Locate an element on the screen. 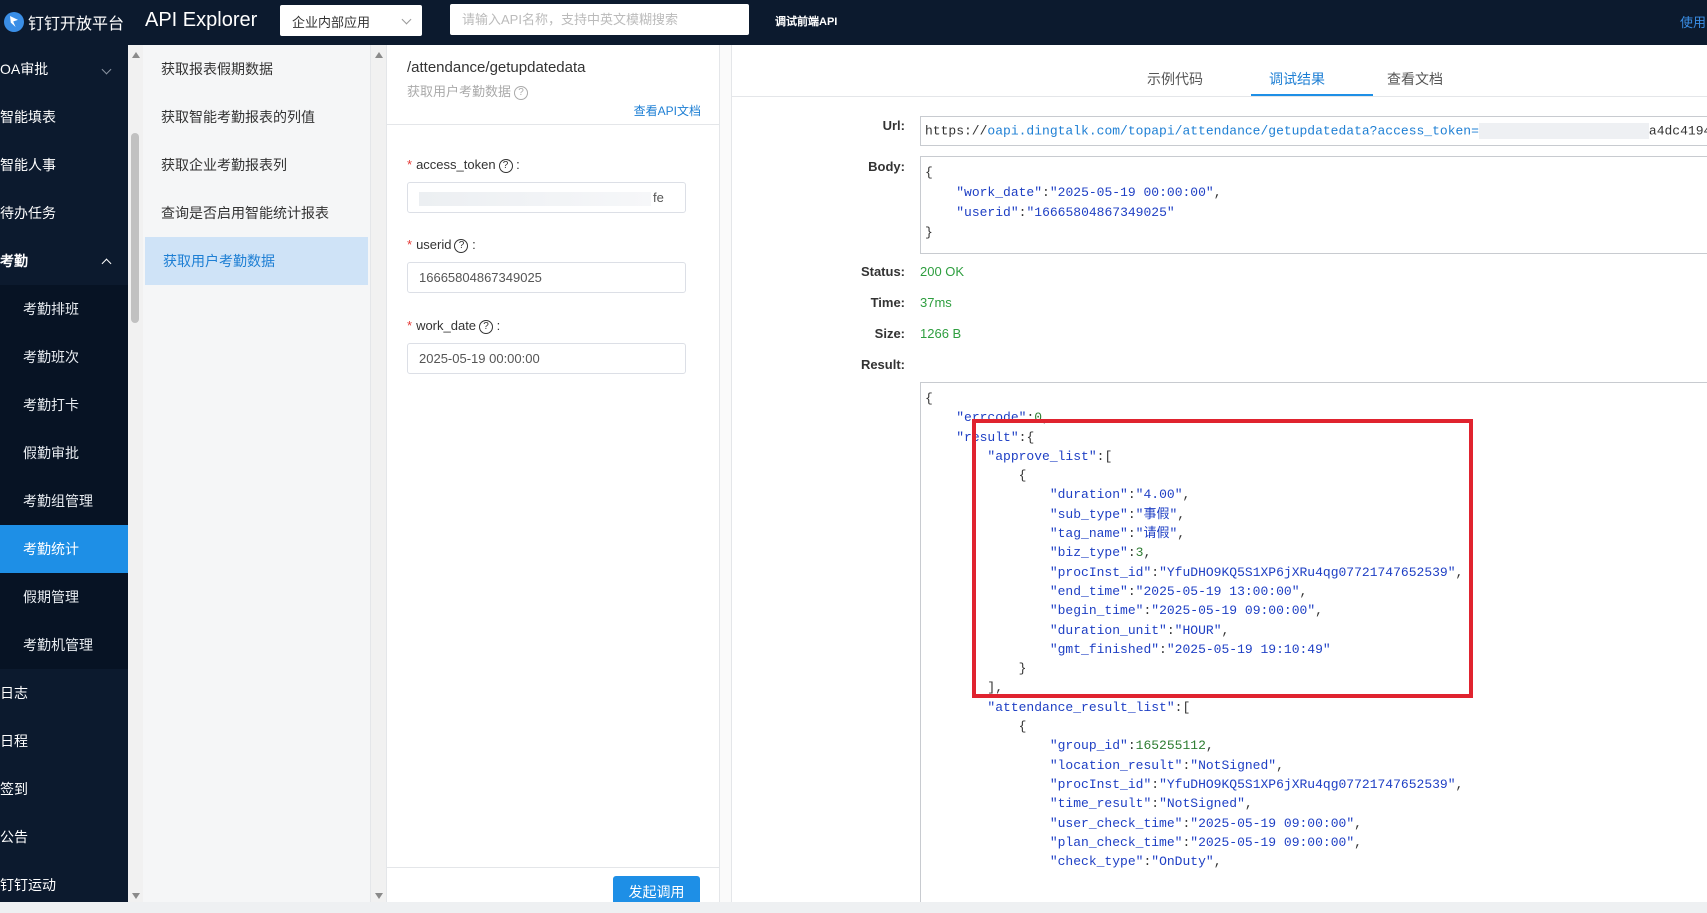 The image size is (1707, 913). check-type-value: OnDuty is located at coordinates (1182, 862).